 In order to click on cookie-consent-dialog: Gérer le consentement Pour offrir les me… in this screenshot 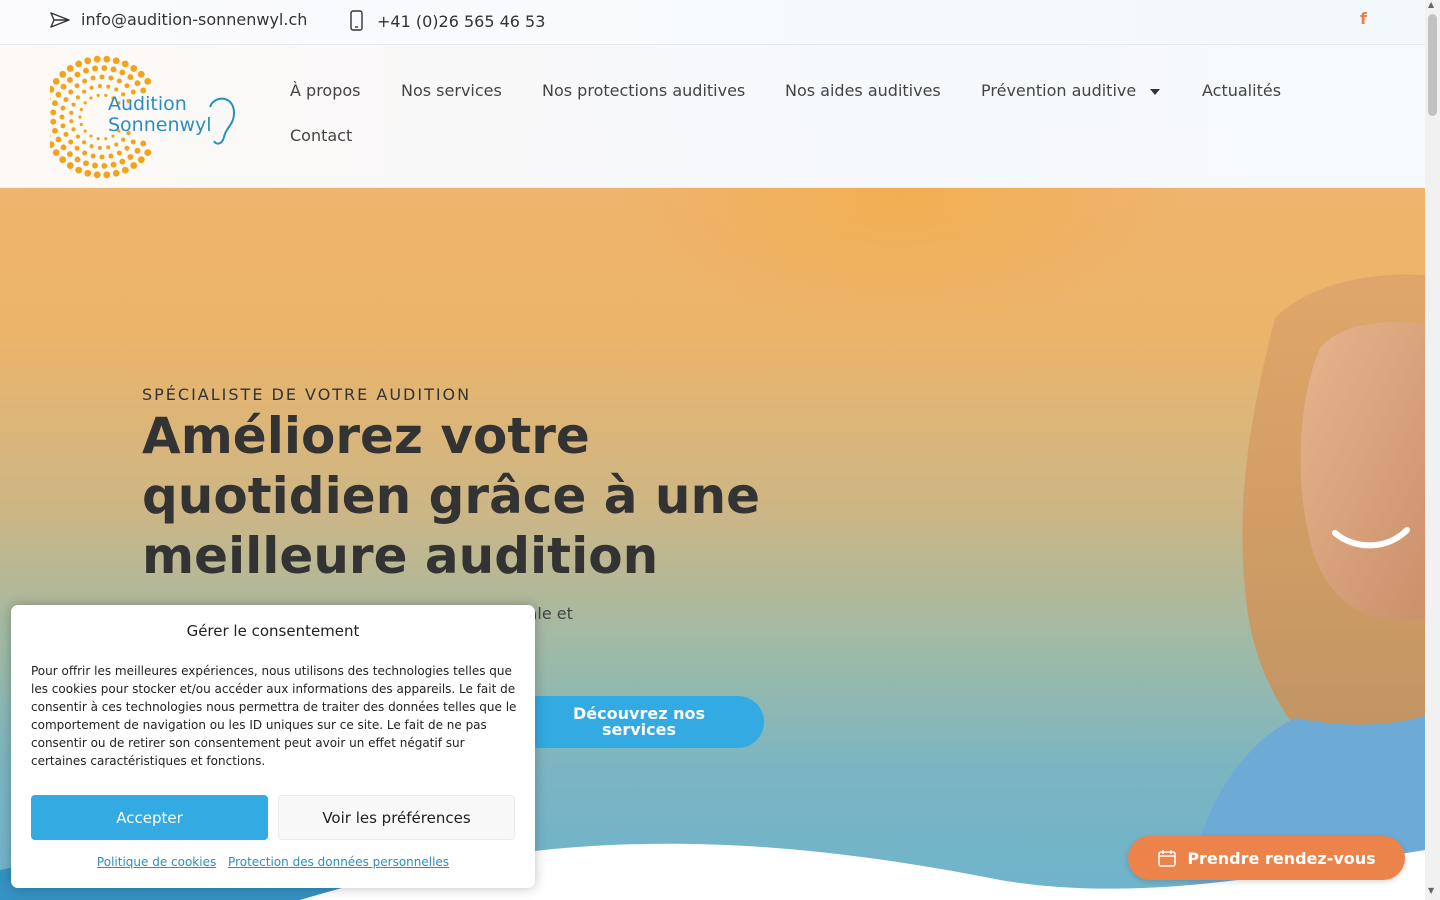, I will do `click(273, 746)`.